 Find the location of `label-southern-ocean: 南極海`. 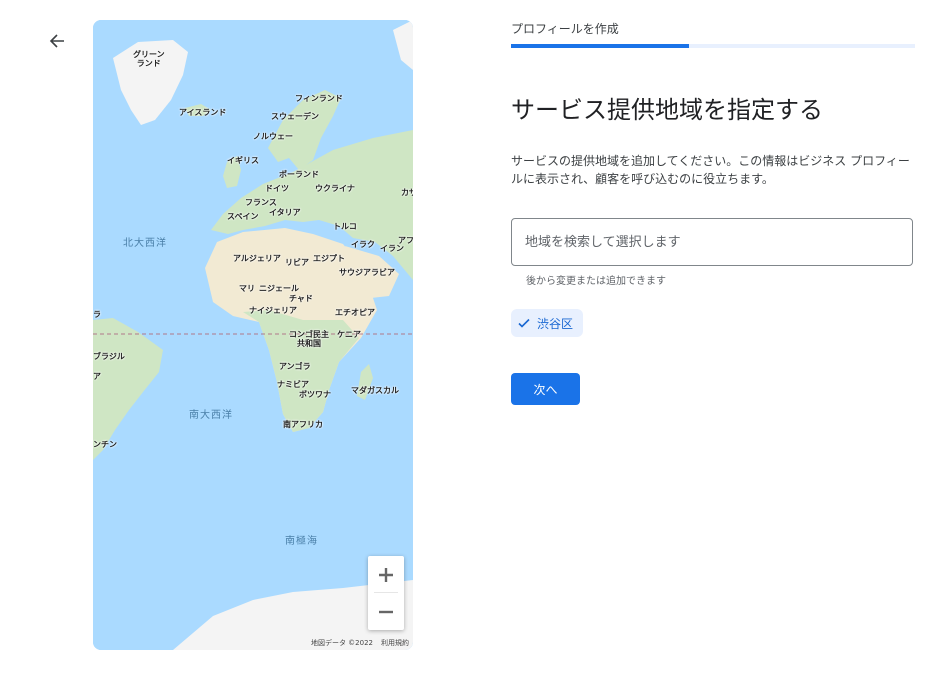

label-southern-ocean: 南極海 is located at coordinates (301, 541).